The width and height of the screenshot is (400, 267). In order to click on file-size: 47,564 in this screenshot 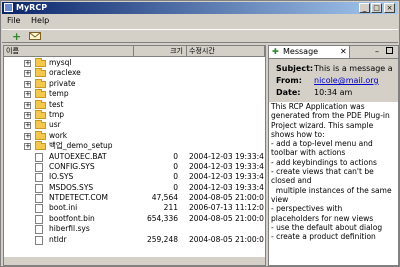, I will do `click(164, 198)`.